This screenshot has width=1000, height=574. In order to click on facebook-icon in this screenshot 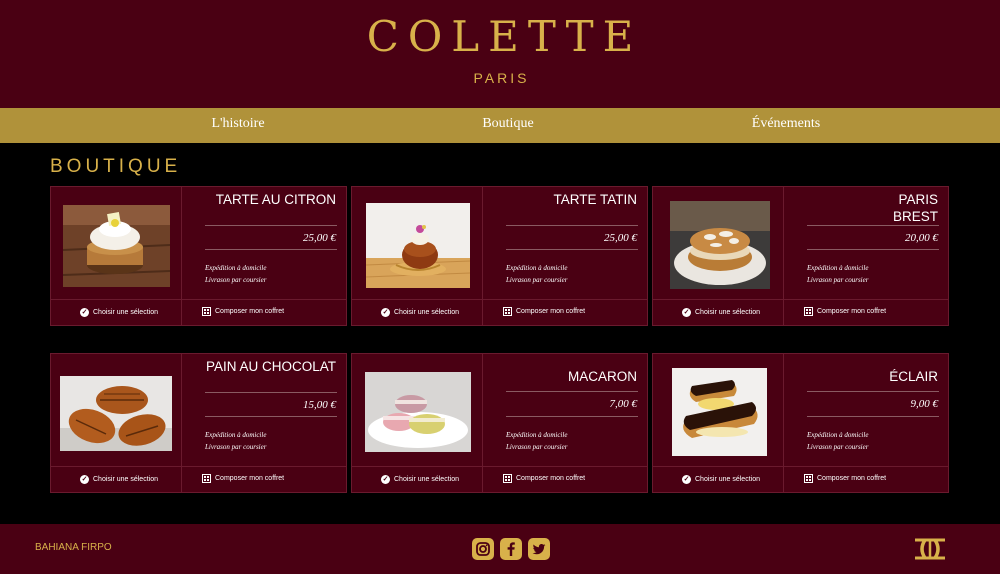, I will do `click(511, 549)`.